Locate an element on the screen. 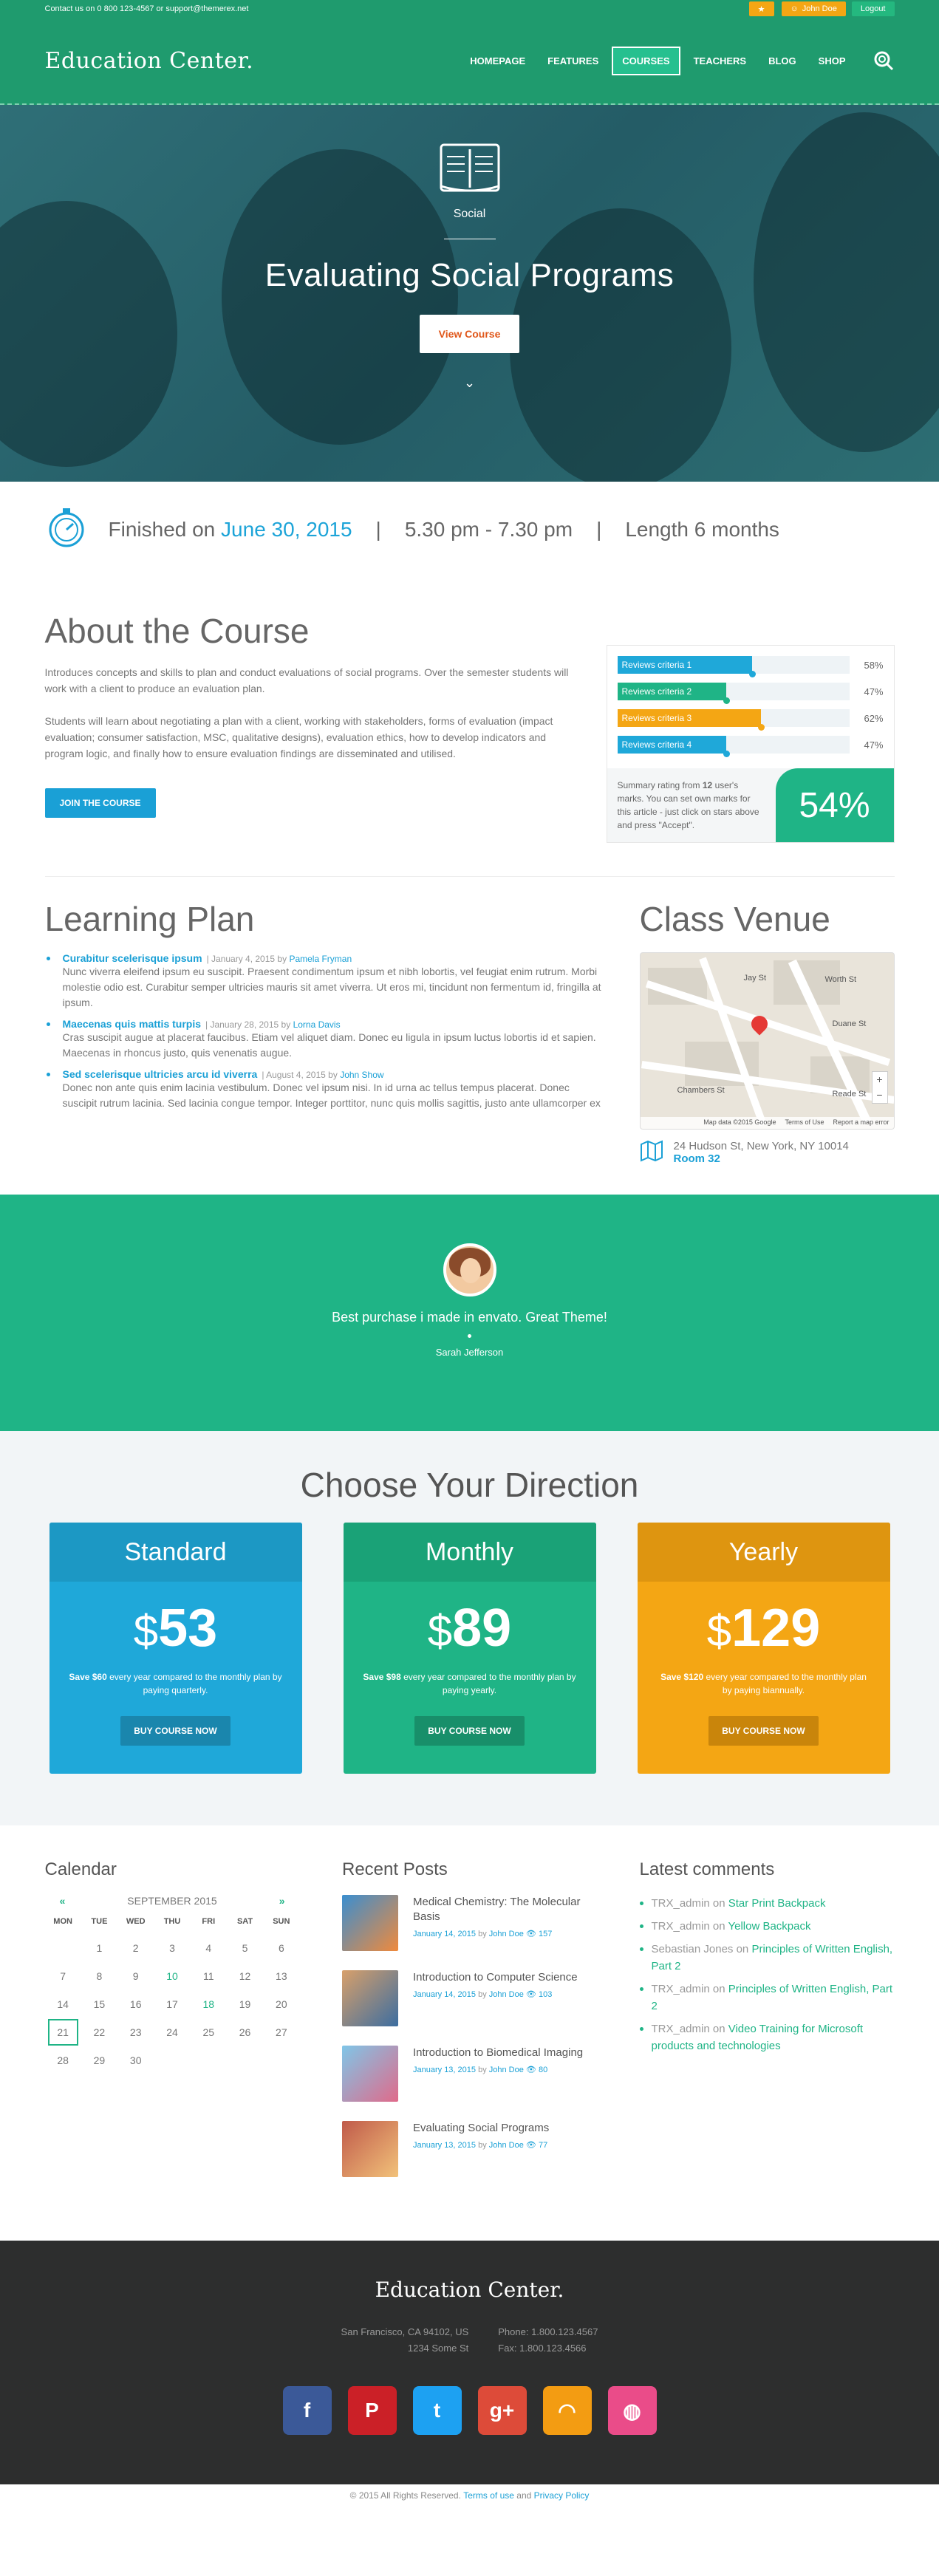 The width and height of the screenshot is (939, 2576). map-report-link: Report a map error is located at coordinates (861, 1122).